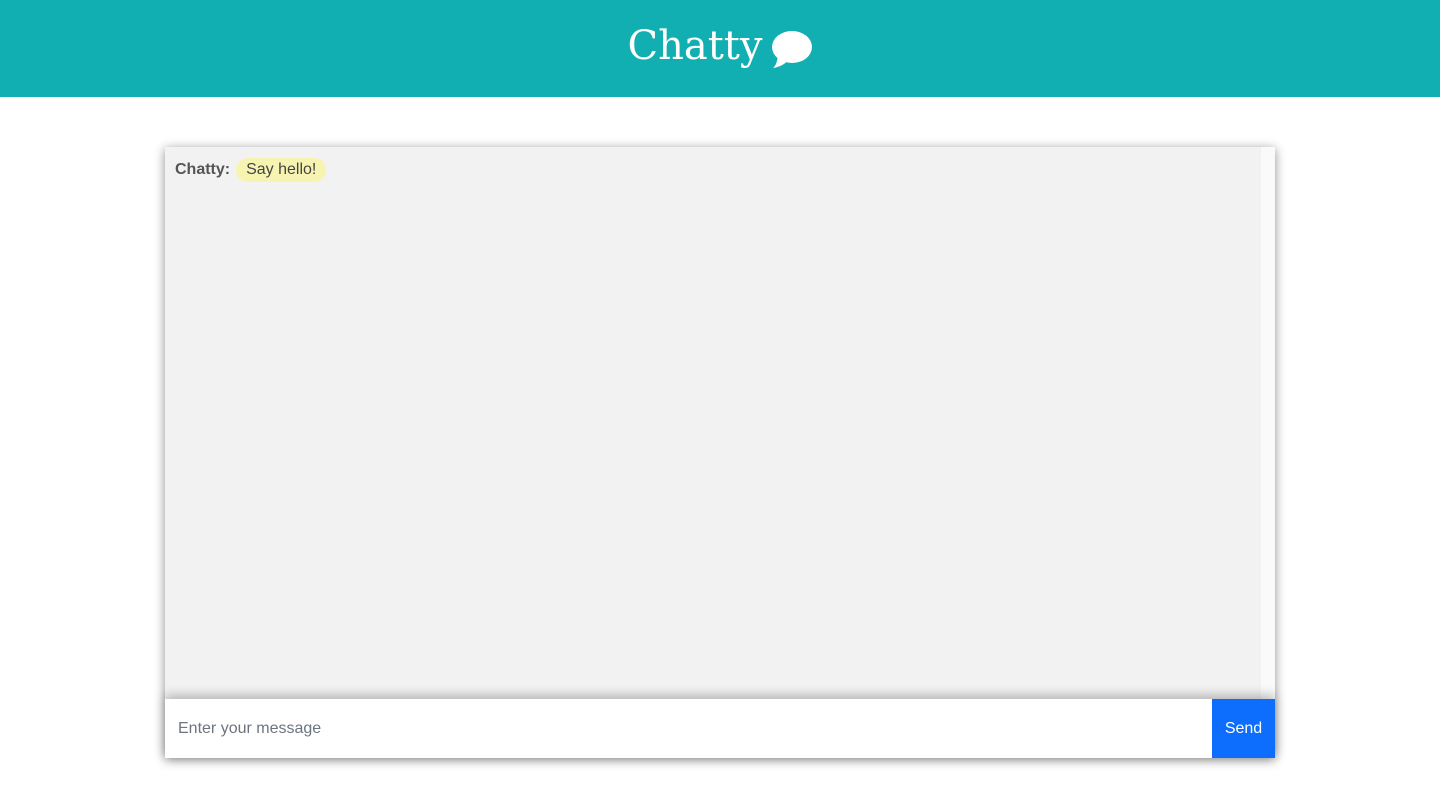 This screenshot has height=786, width=1440. I want to click on message-list-scrollbar, so click(1268, 423).